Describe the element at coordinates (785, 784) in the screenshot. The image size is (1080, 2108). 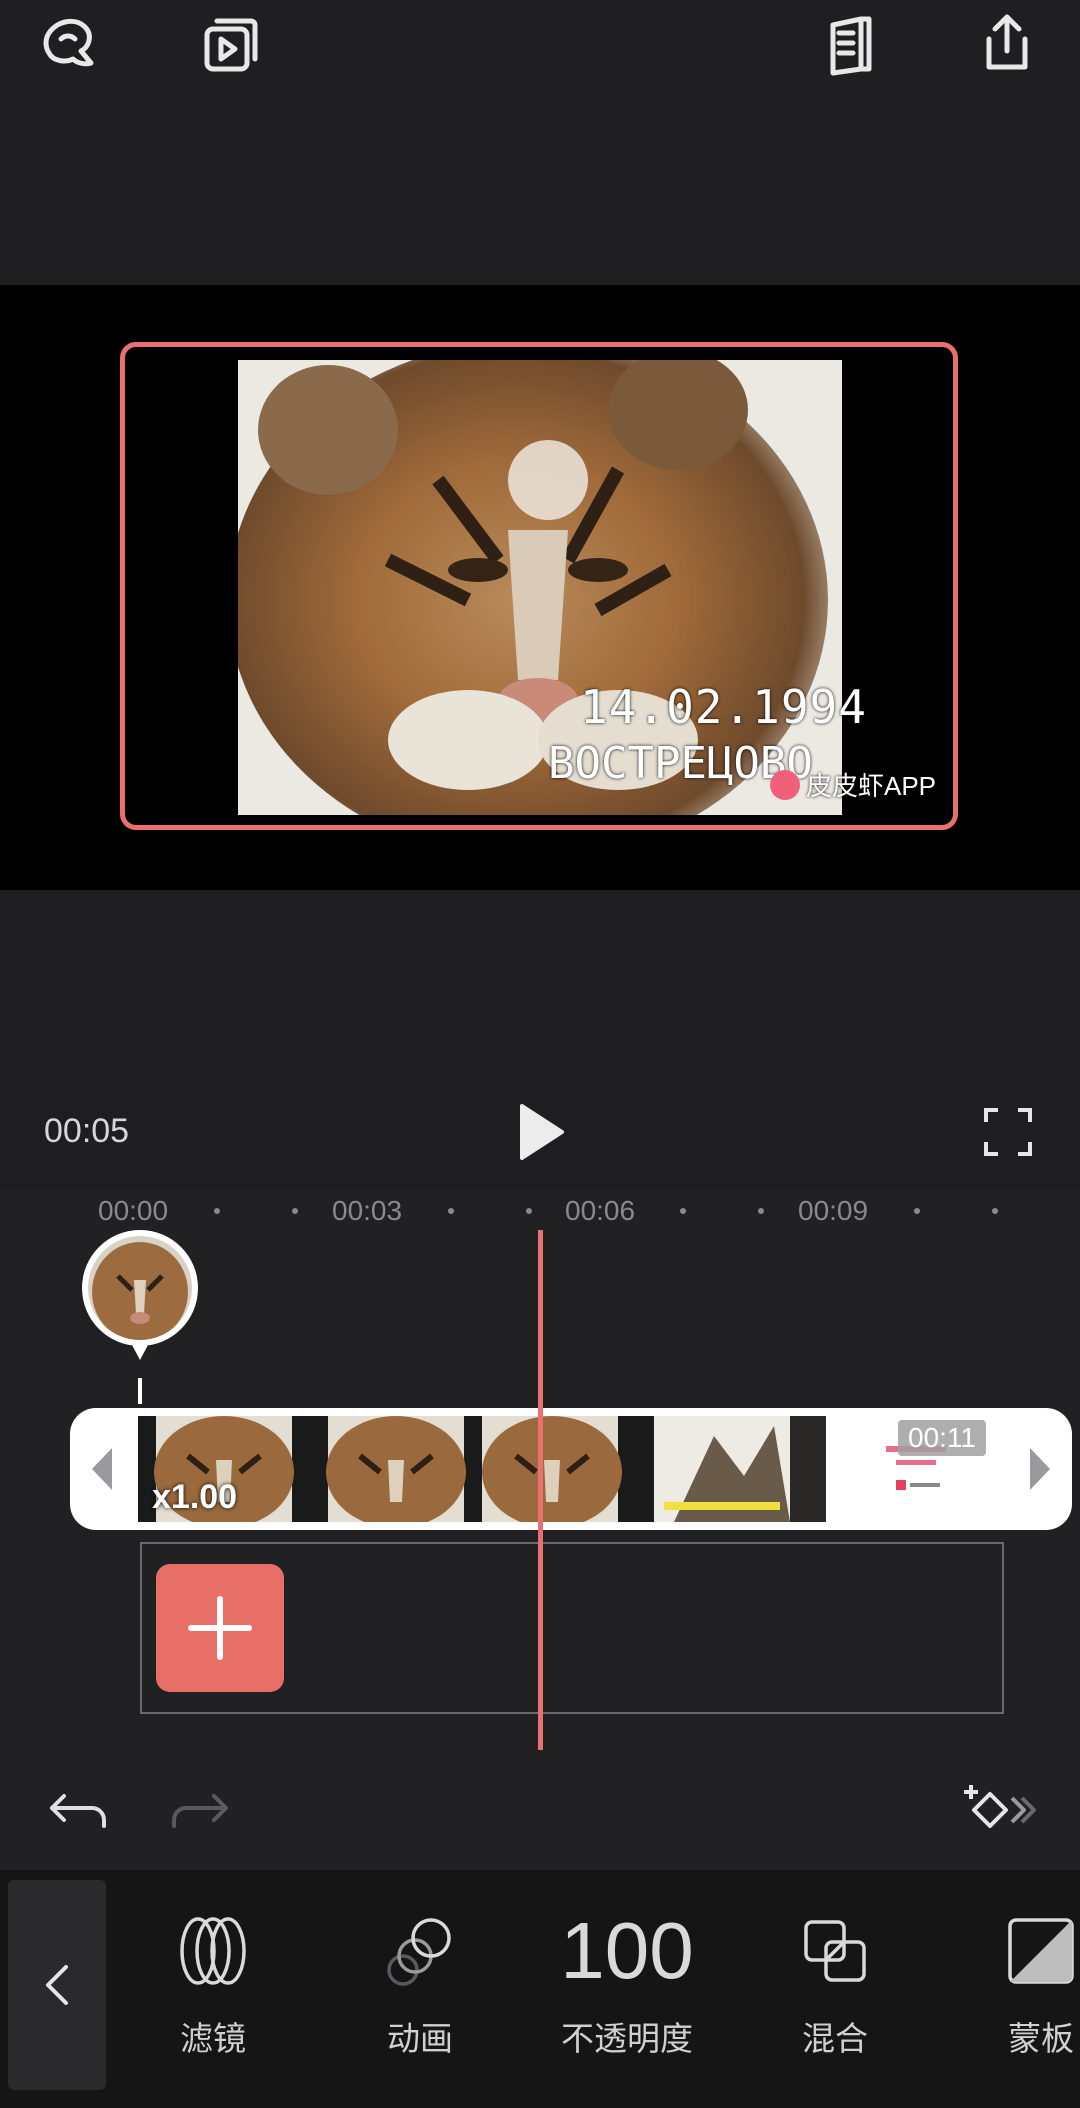
I see `watermark-logo-icon` at that location.